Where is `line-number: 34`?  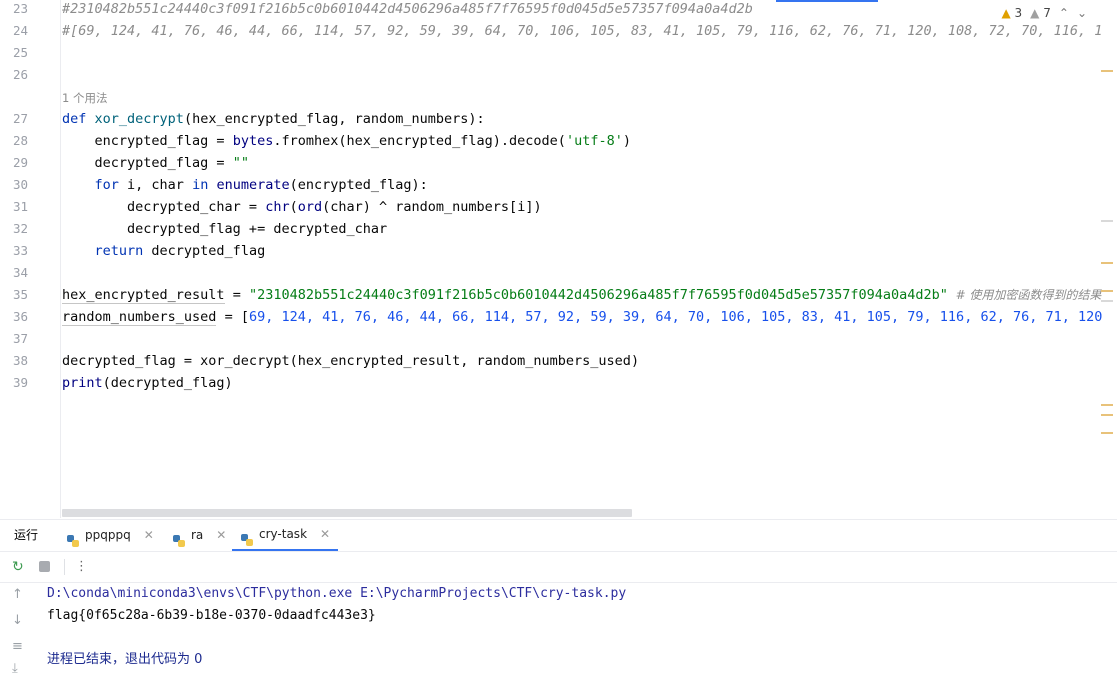 line-number: 34 is located at coordinates (20, 272).